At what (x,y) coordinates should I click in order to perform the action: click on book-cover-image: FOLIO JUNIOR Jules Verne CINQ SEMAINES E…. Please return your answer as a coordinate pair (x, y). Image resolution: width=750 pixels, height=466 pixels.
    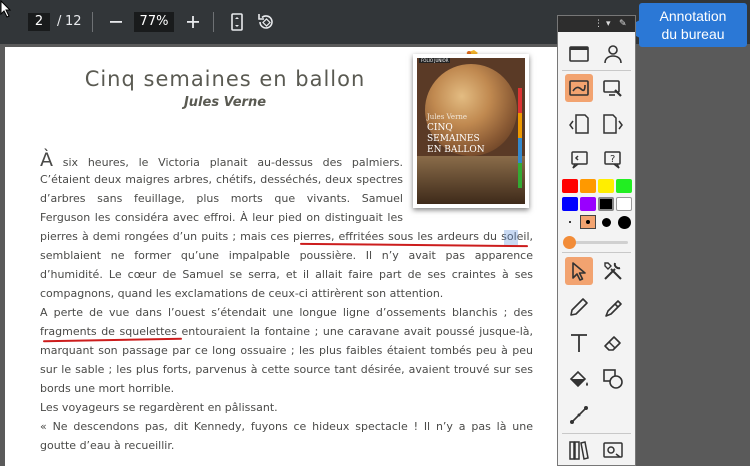
    Looking at the image, I should click on (471, 131).